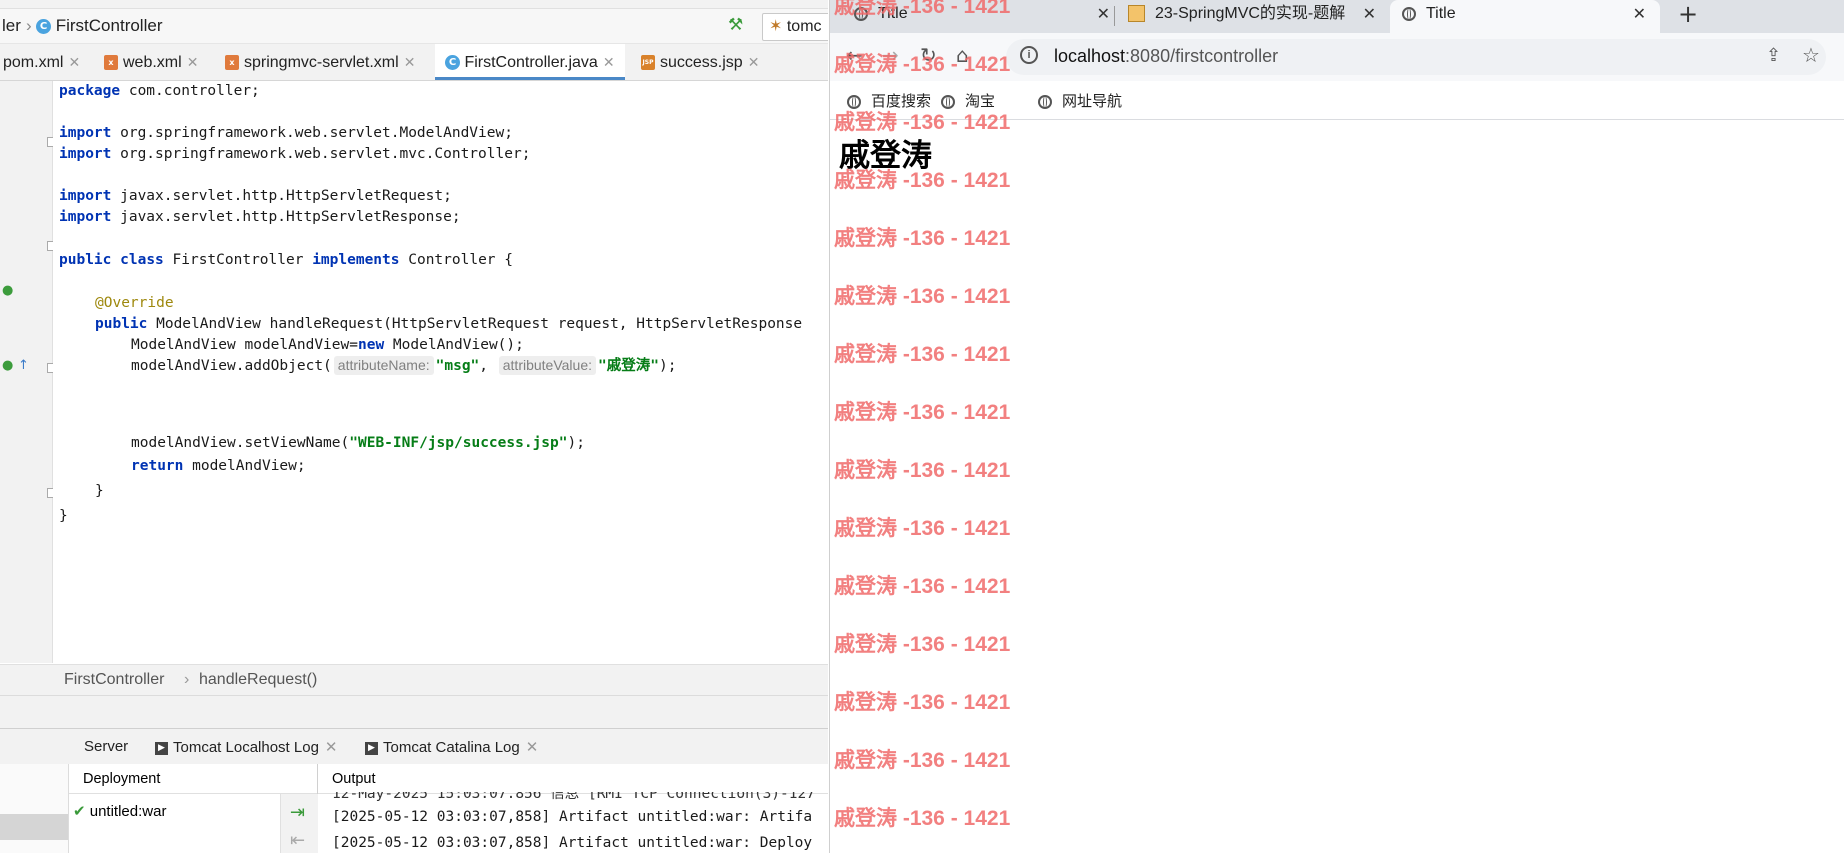 This screenshot has height=853, width=1844. I want to click on url-text: localhost:8080/firstcontroller, so click(1166, 56).